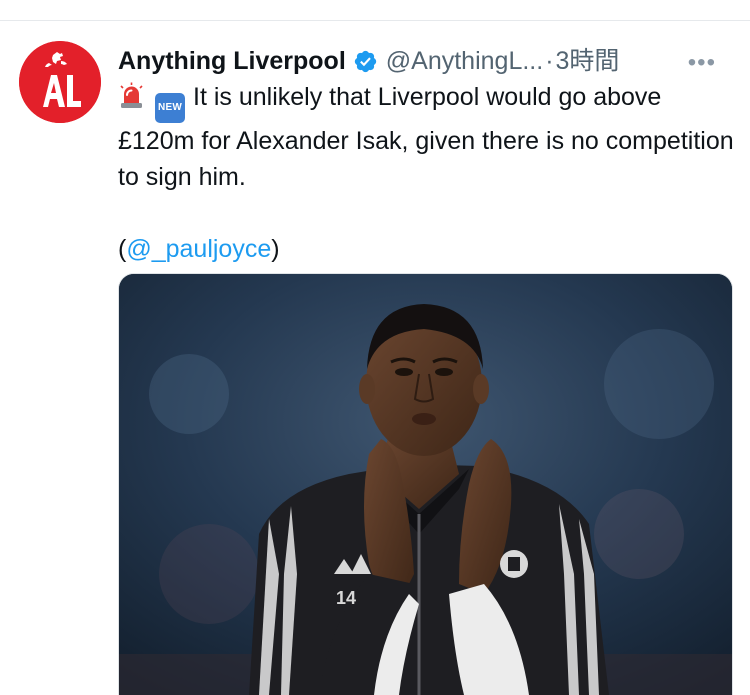  I want to click on liverbird-logo-icon: AL, so click(60, 82).